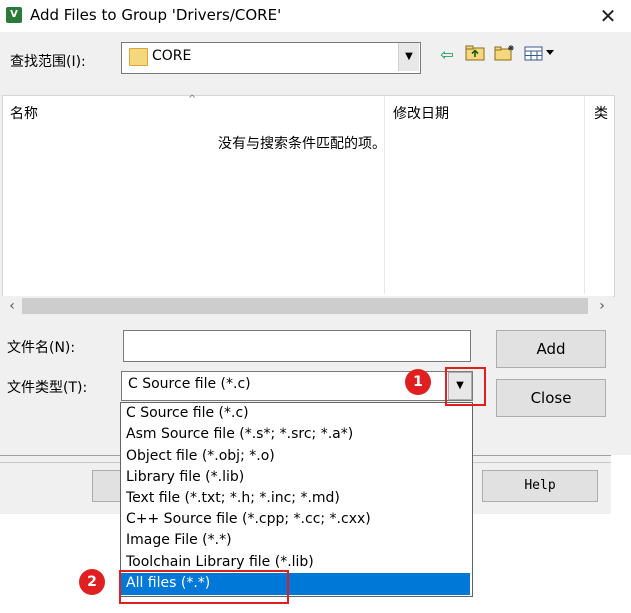 This screenshot has width=631, height=613. Describe the element at coordinates (296, 540) in the screenshot. I see `dropdown-option: Image File (*.*)` at that location.